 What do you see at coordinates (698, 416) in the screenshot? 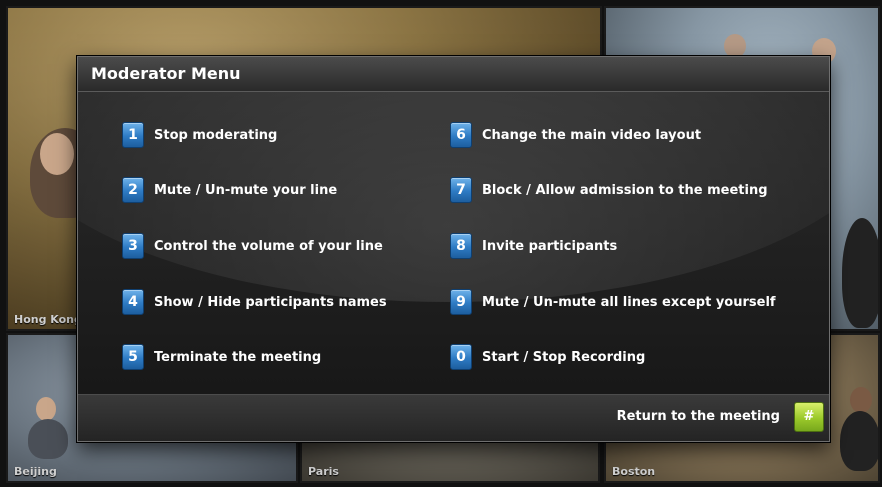
I see `return-to-meeting-label: Return to the meeting` at bounding box center [698, 416].